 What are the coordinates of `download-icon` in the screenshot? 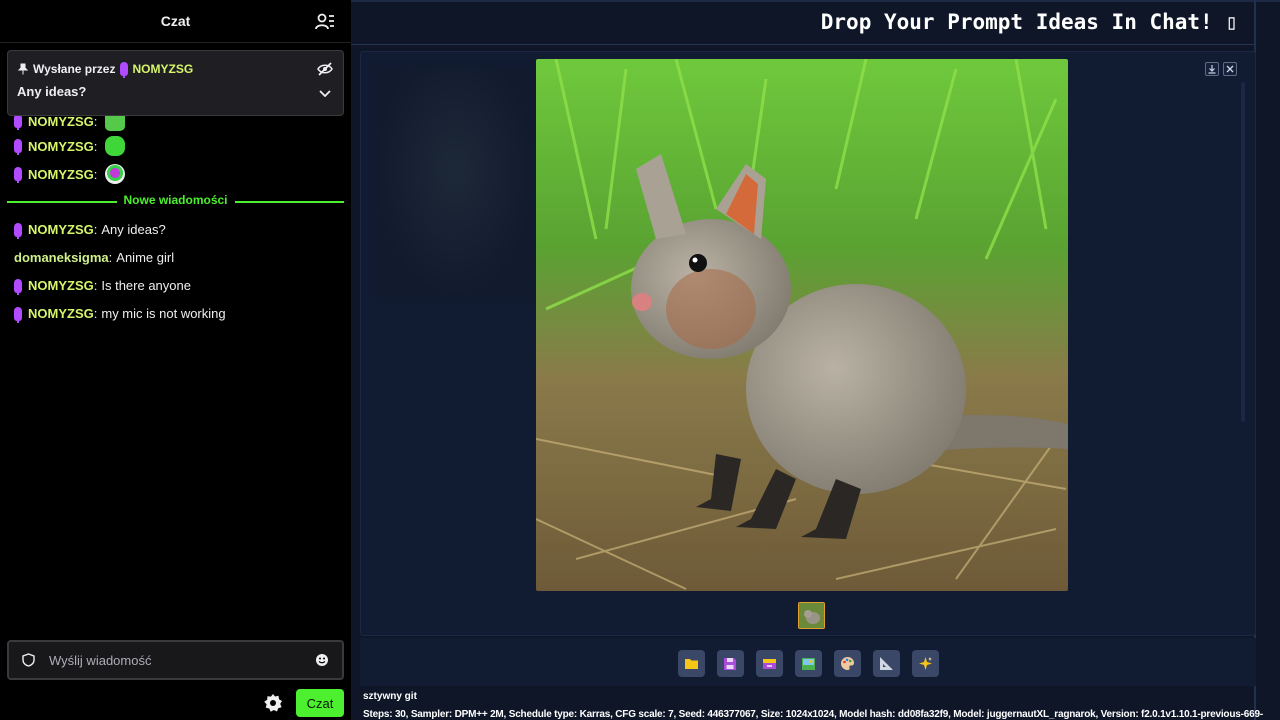 It's located at (1212, 69).